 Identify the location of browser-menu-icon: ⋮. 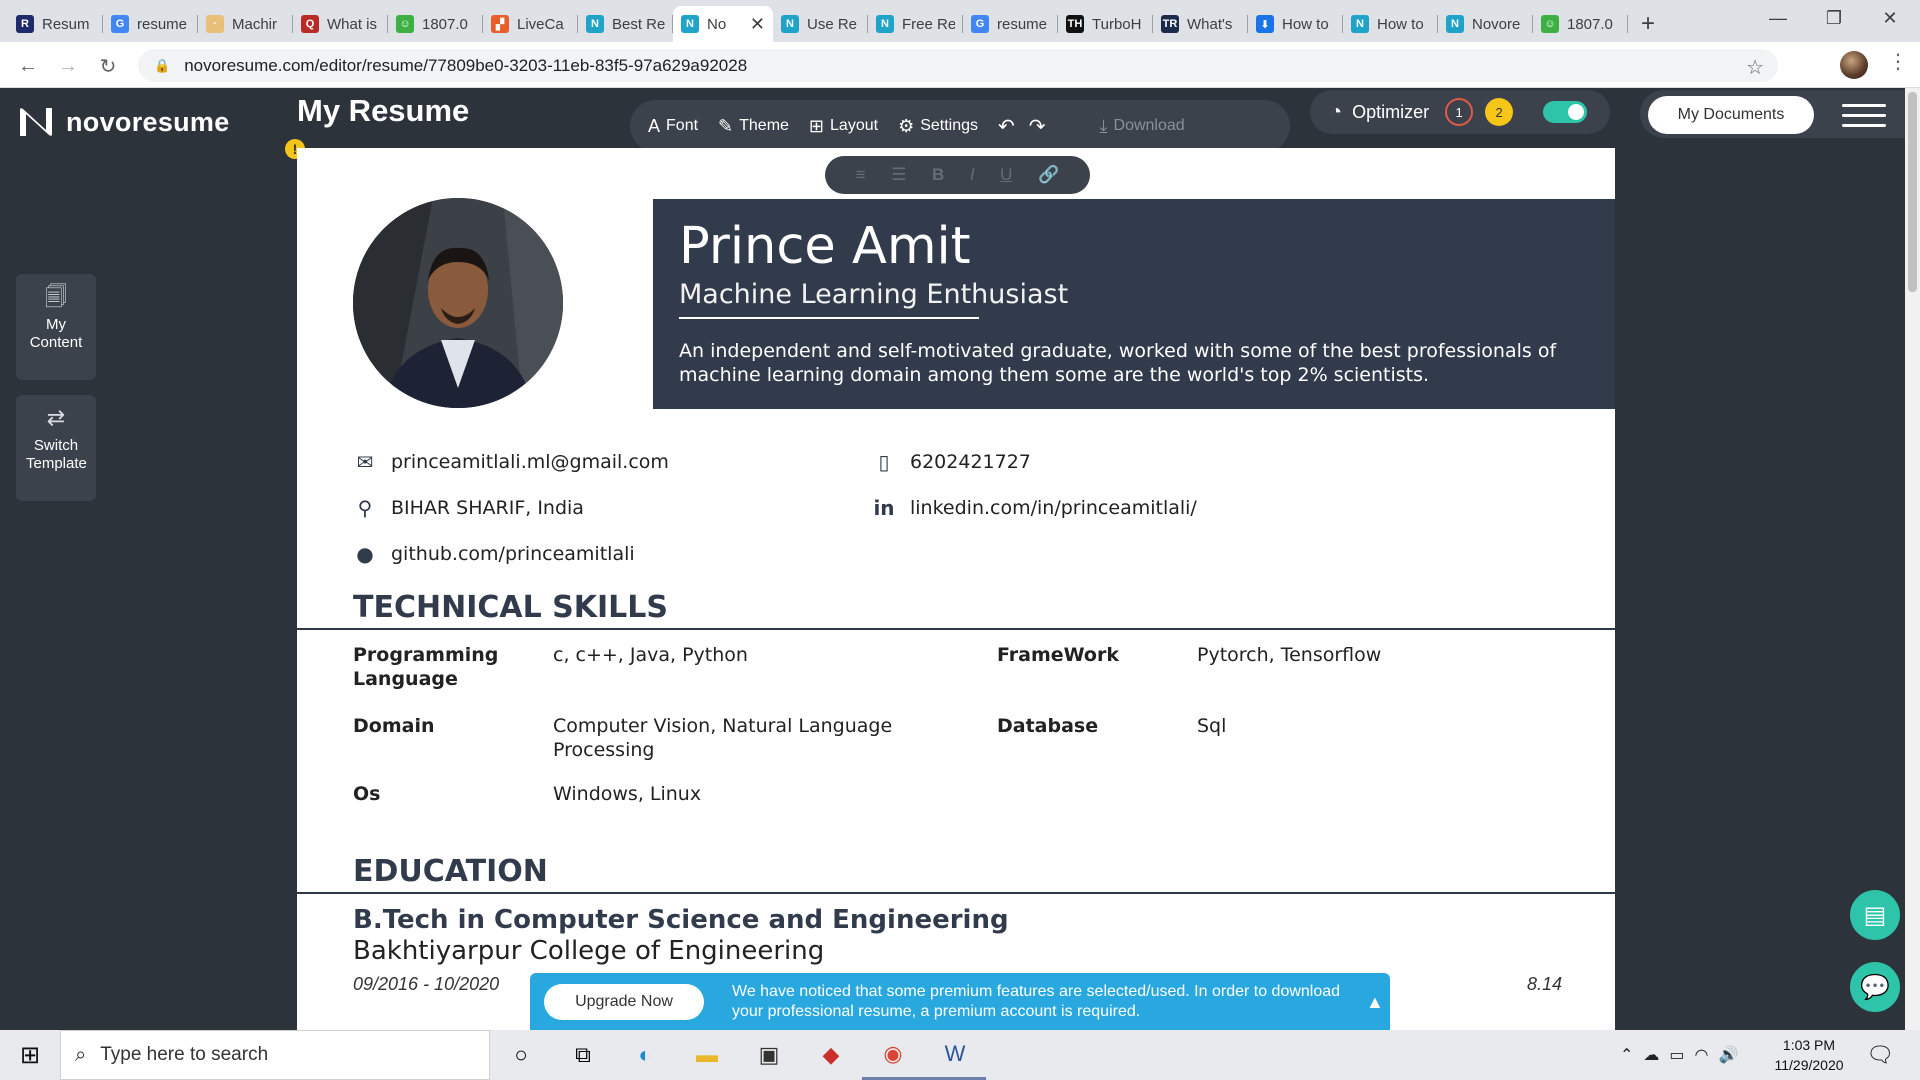
(1898, 62).